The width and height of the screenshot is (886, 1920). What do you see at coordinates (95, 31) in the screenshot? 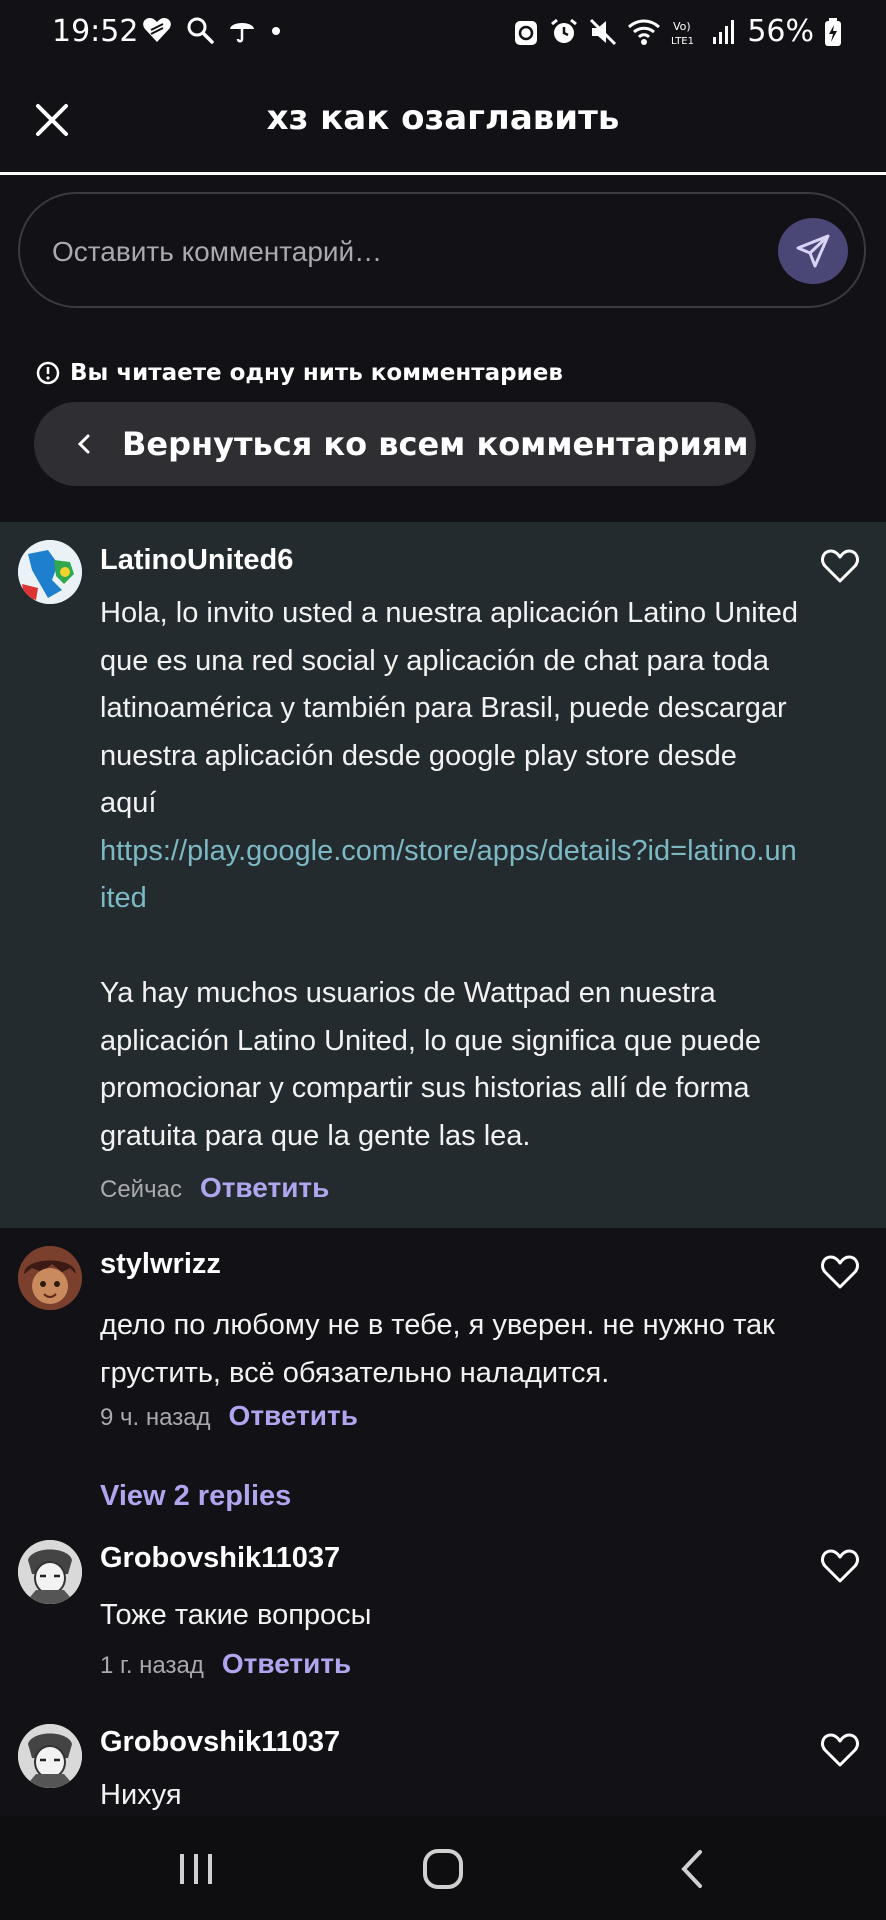
I see `status-time: 19:52` at bounding box center [95, 31].